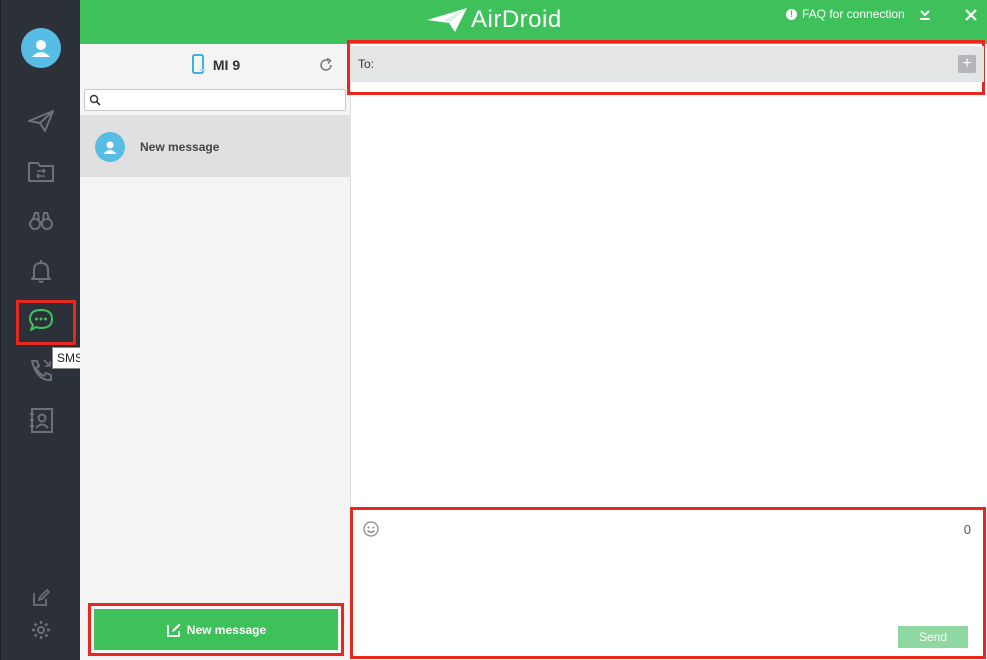  I want to click on new-message-highlight-box: New message, so click(216, 629).